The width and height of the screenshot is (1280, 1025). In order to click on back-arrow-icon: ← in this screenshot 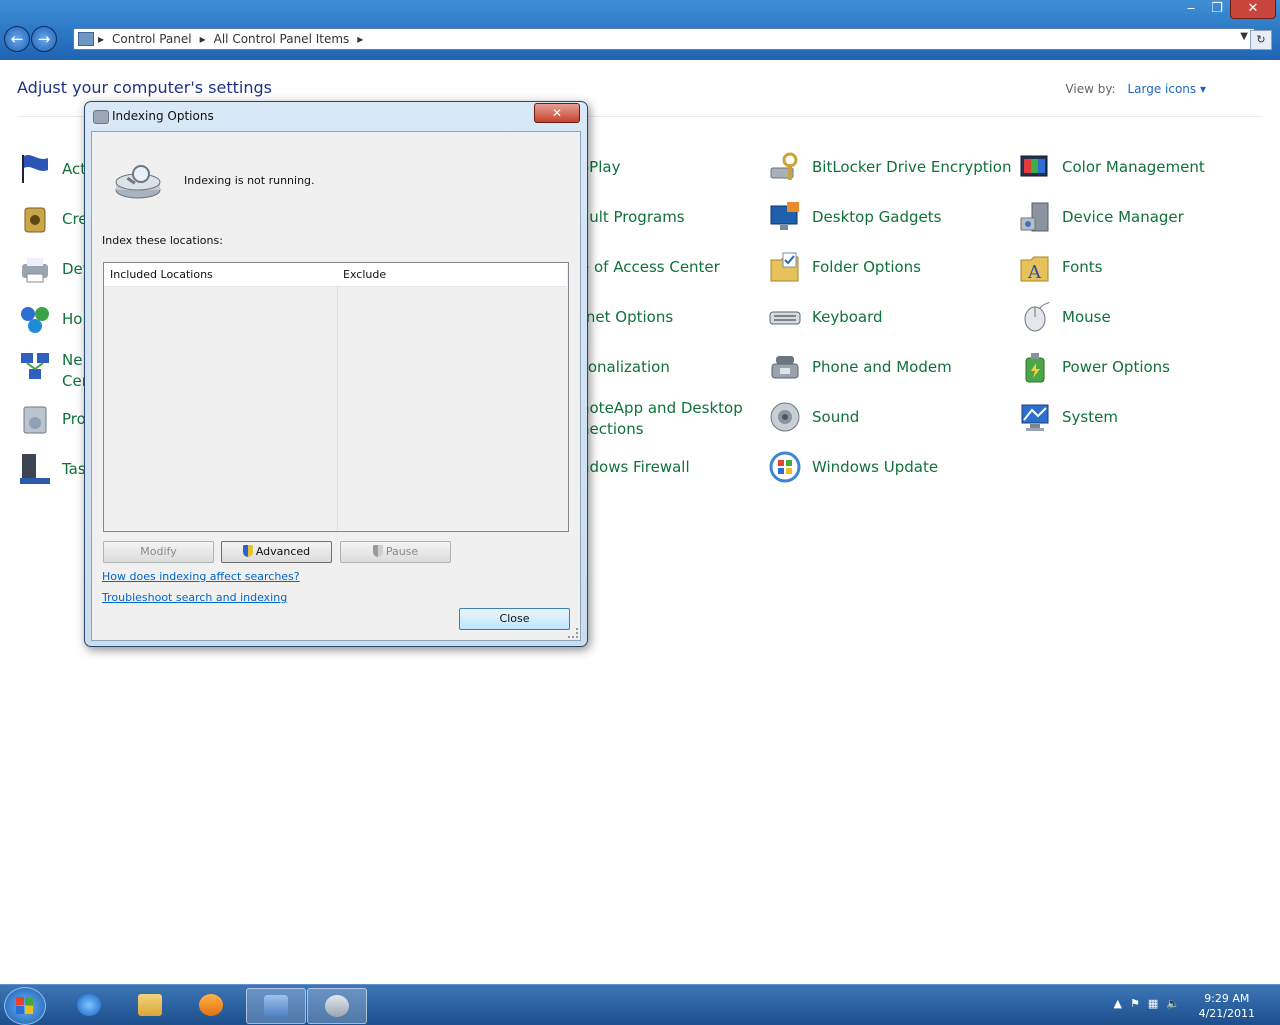, I will do `click(17, 39)`.